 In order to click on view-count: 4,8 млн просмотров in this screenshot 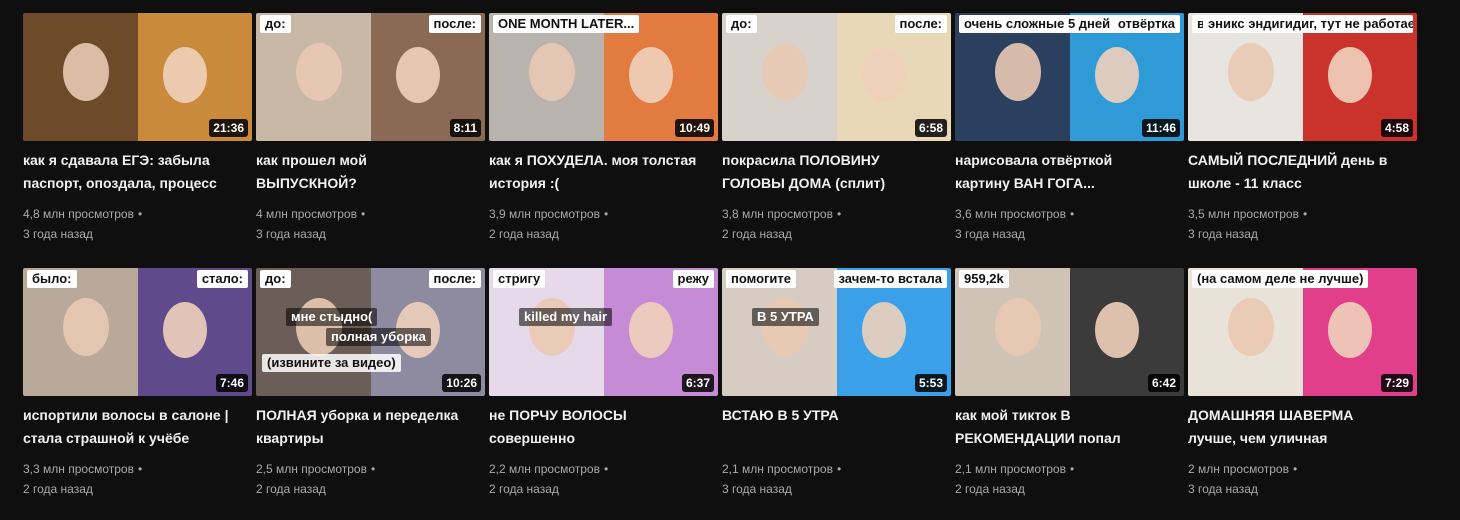, I will do `click(78, 214)`.